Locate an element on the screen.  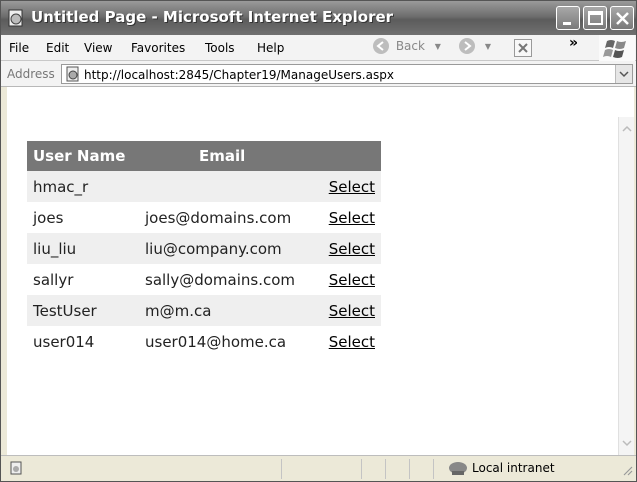
menu-edit: Edit is located at coordinates (57, 48).